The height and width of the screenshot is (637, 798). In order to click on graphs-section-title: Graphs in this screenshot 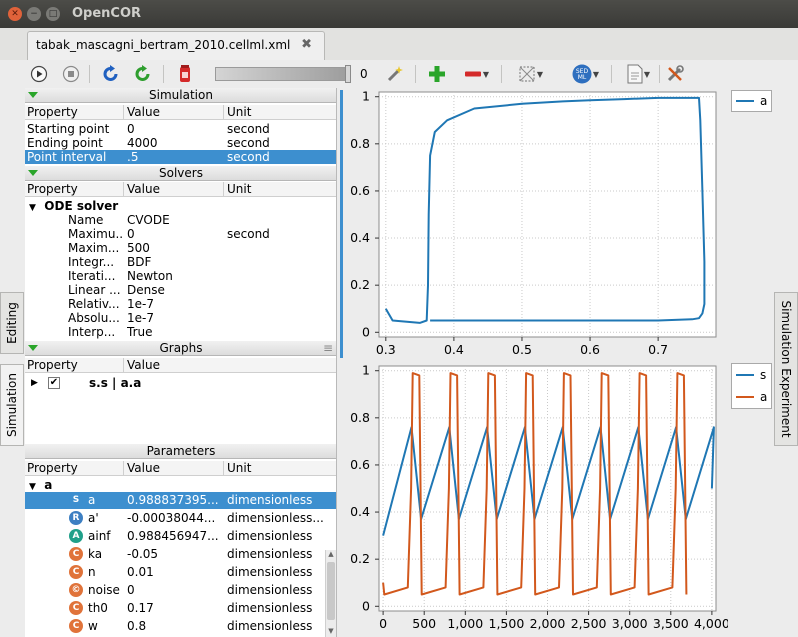, I will do `click(181, 348)`.